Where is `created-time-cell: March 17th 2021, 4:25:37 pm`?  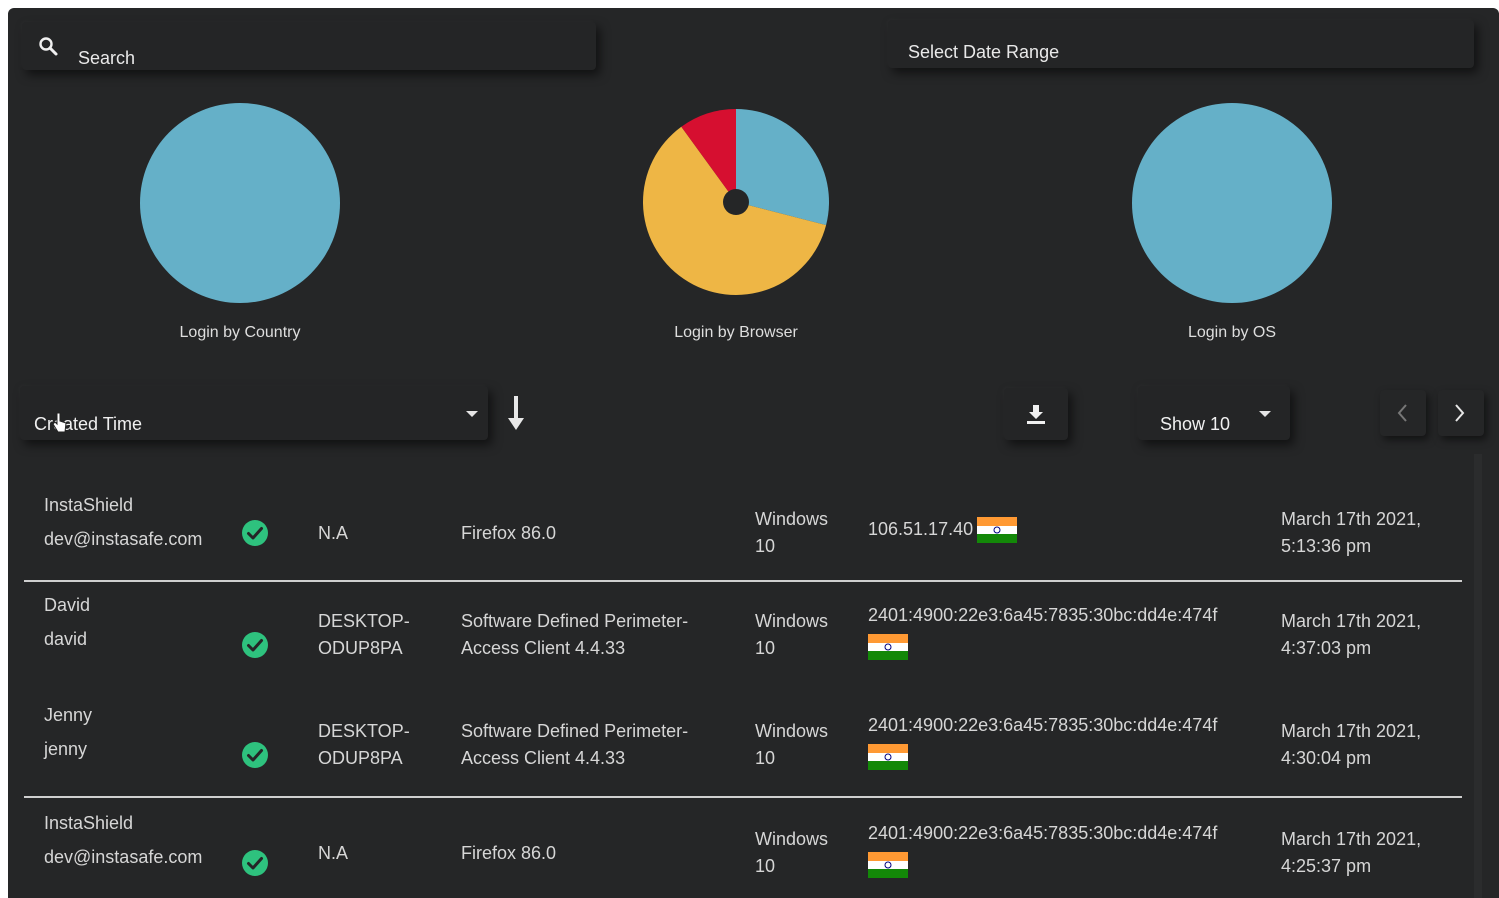 created-time-cell: March 17th 2021, 4:25:37 pm is located at coordinates (1351, 853).